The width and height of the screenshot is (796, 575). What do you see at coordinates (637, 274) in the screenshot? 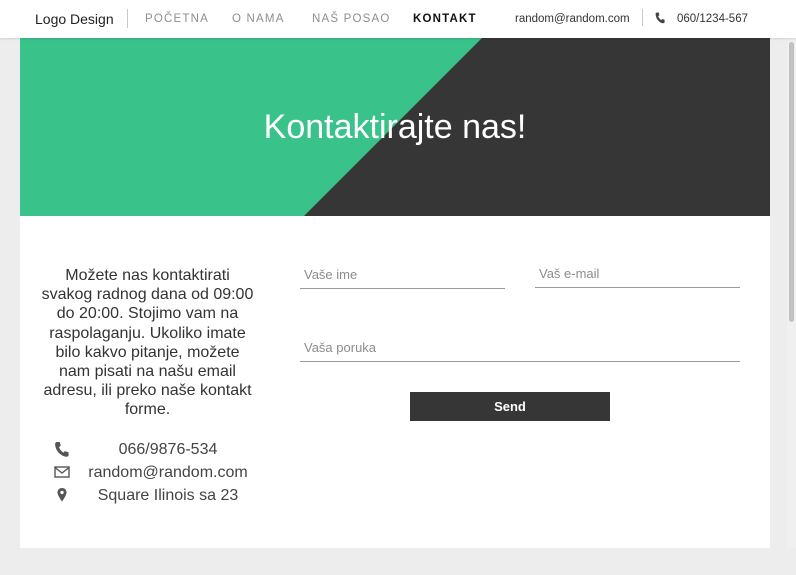
I see `email-input` at bounding box center [637, 274].